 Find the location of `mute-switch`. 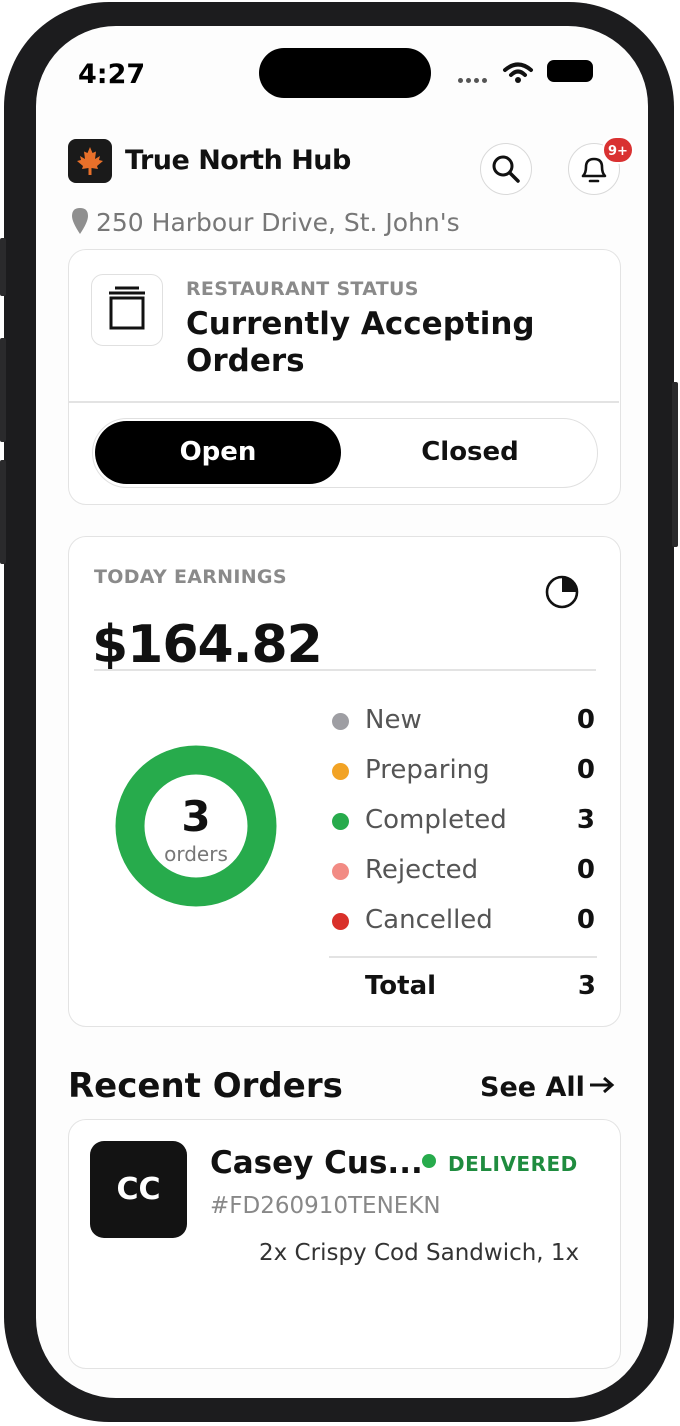

mute-switch is located at coordinates (3, 267).